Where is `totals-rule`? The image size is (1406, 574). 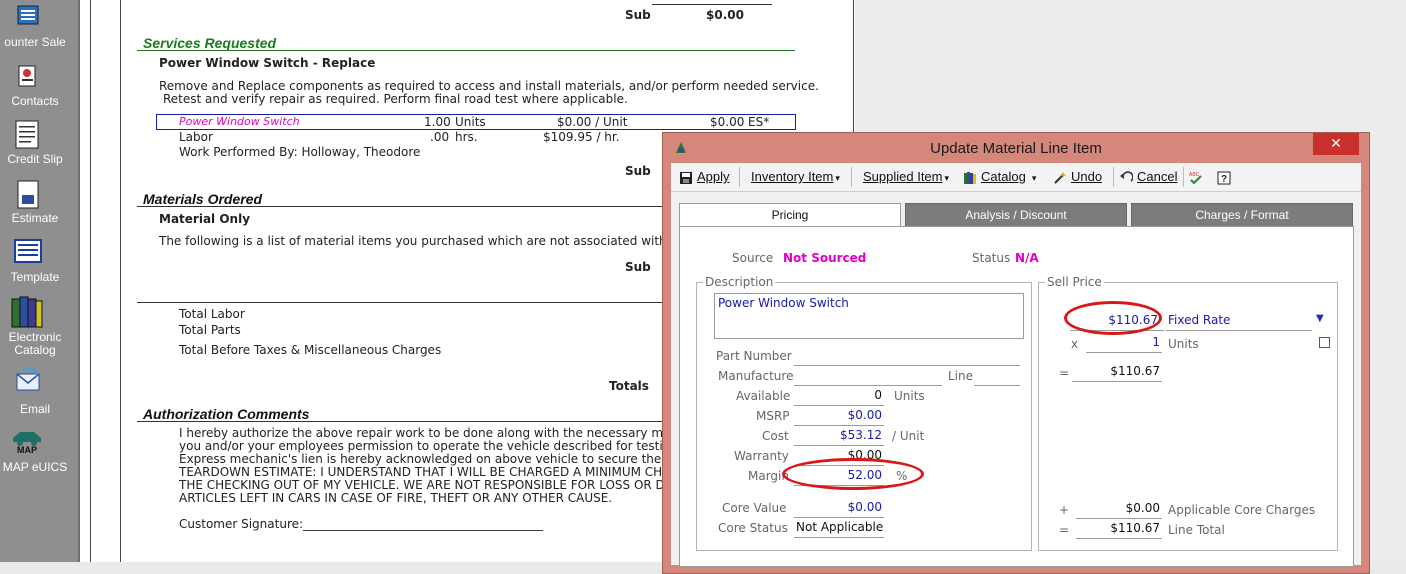
totals-rule is located at coordinates (399, 302).